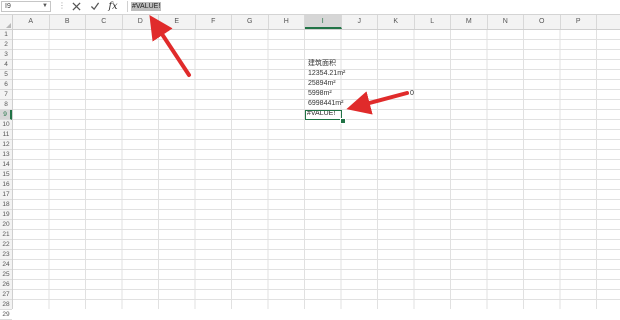  I want to click on row-header-15: 15, so click(6, 175).